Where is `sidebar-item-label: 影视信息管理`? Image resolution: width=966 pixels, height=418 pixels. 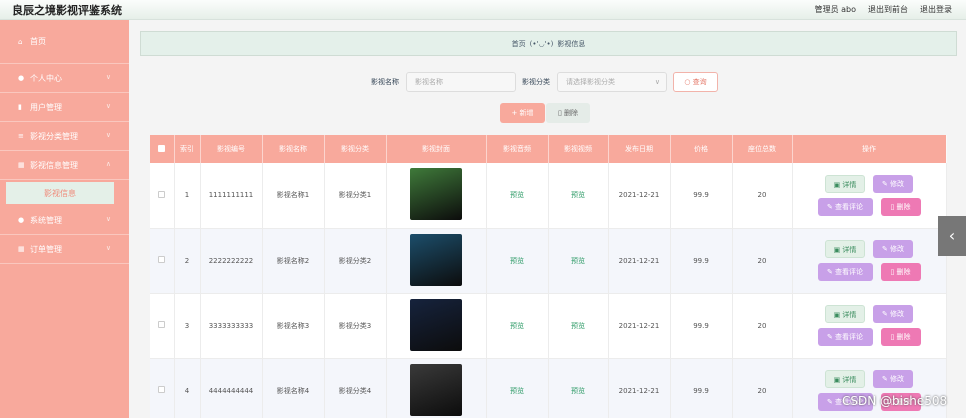 sidebar-item-label: 影视信息管理 is located at coordinates (54, 165).